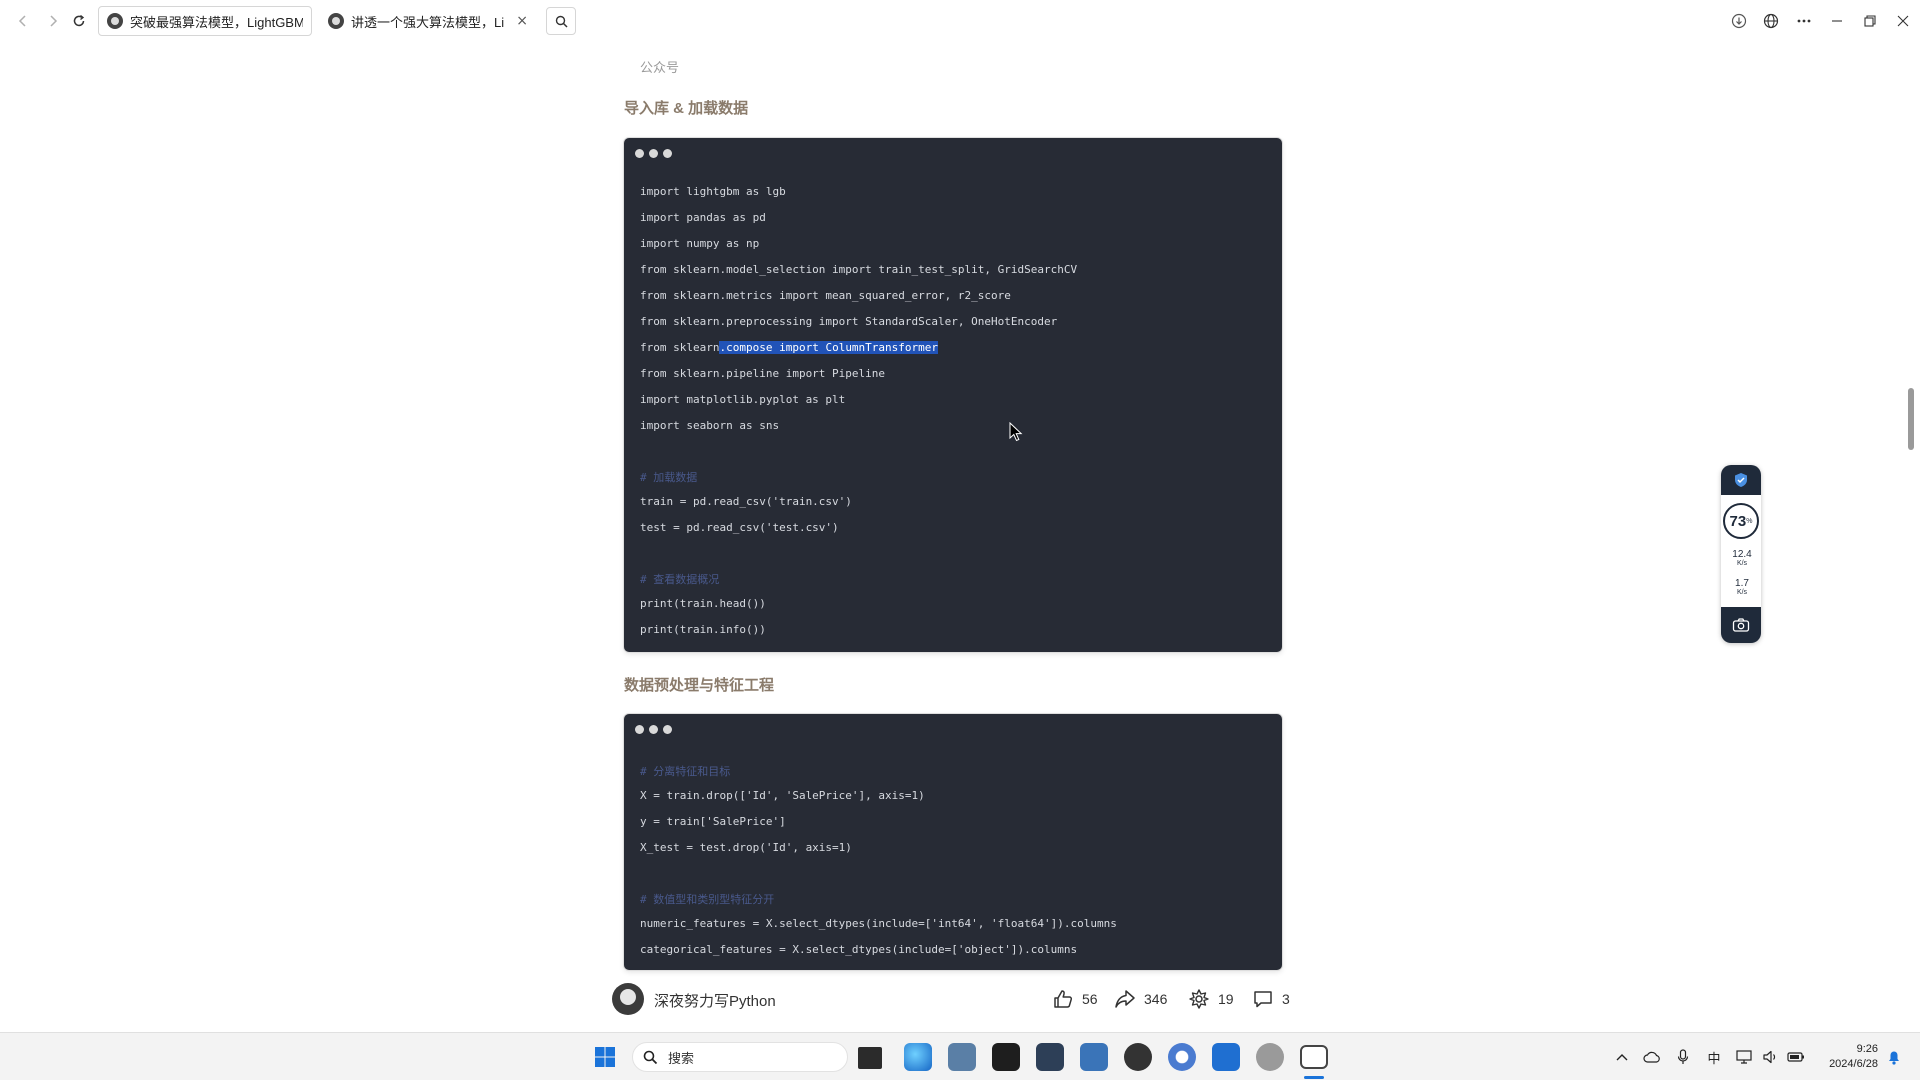  What do you see at coordinates (23, 21) in the screenshot?
I see `back-arrow-icon` at bounding box center [23, 21].